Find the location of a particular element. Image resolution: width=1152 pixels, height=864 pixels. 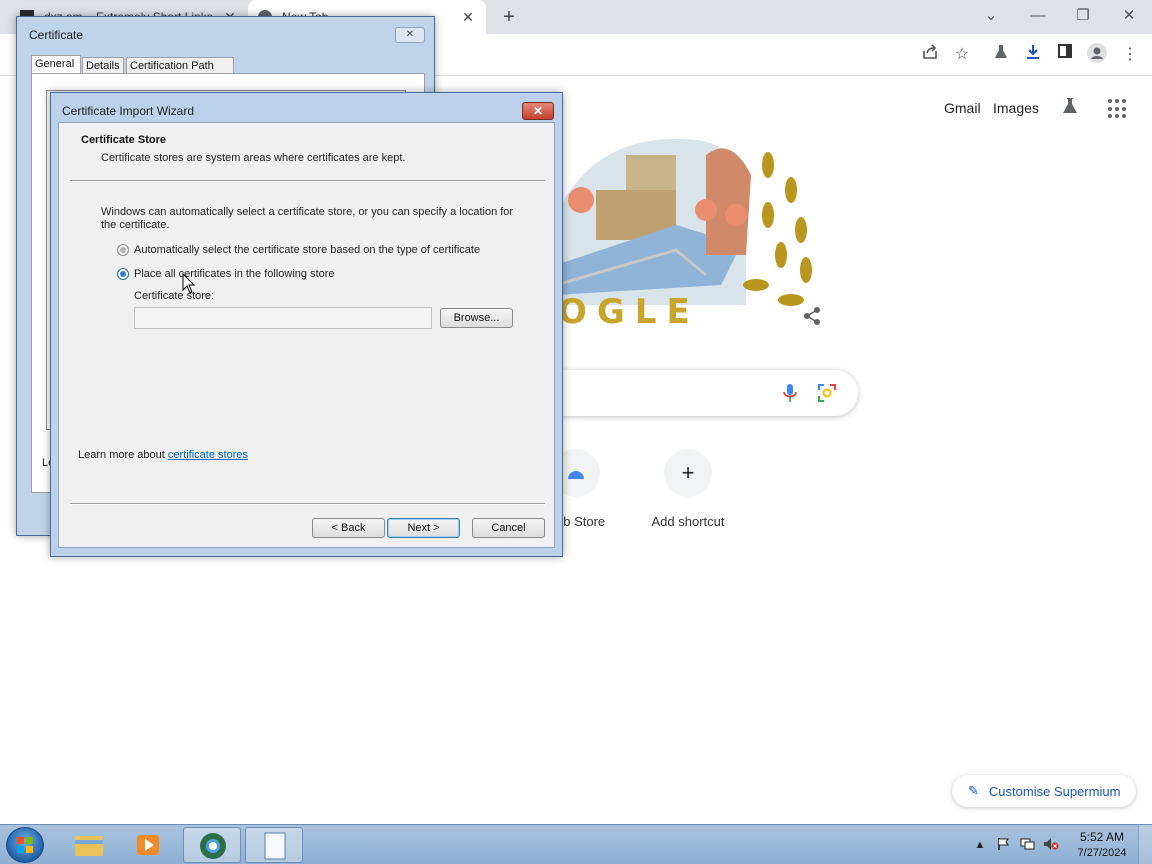

google-apps-icon is located at coordinates (1118, 109).